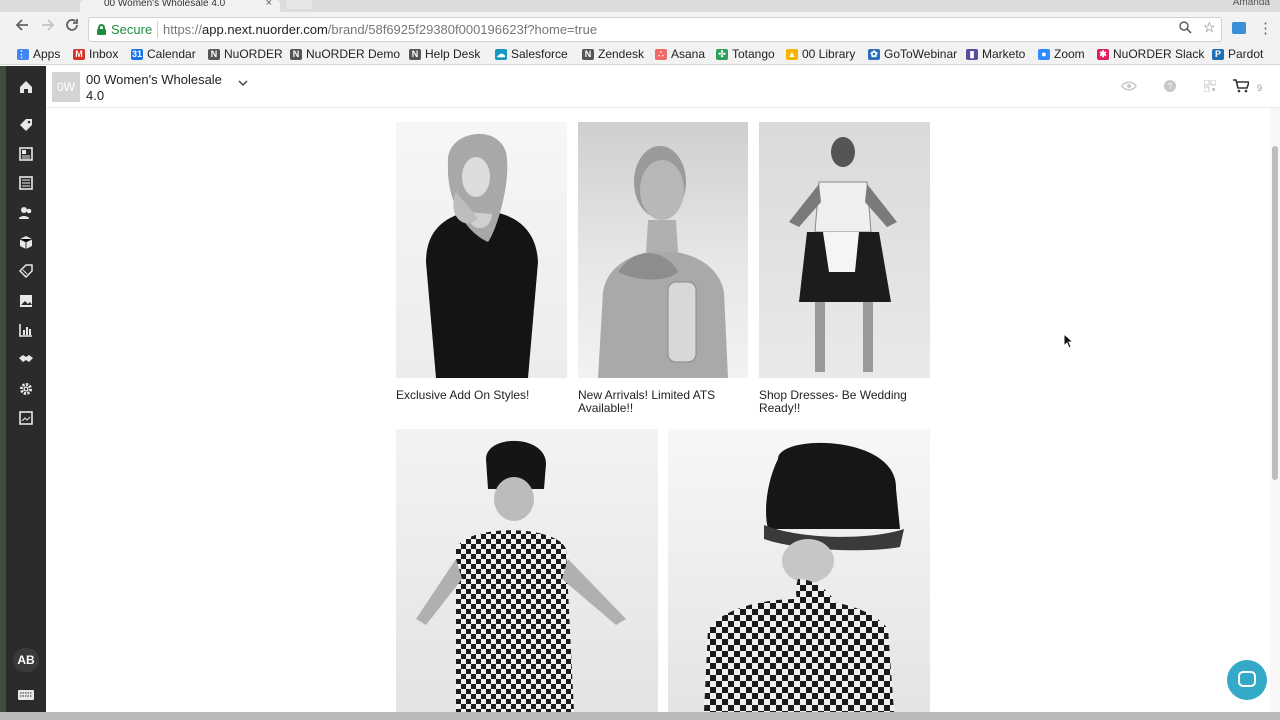  Describe the element at coordinates (26, 330) in the screenshot. I see `reports-icon` at that location.